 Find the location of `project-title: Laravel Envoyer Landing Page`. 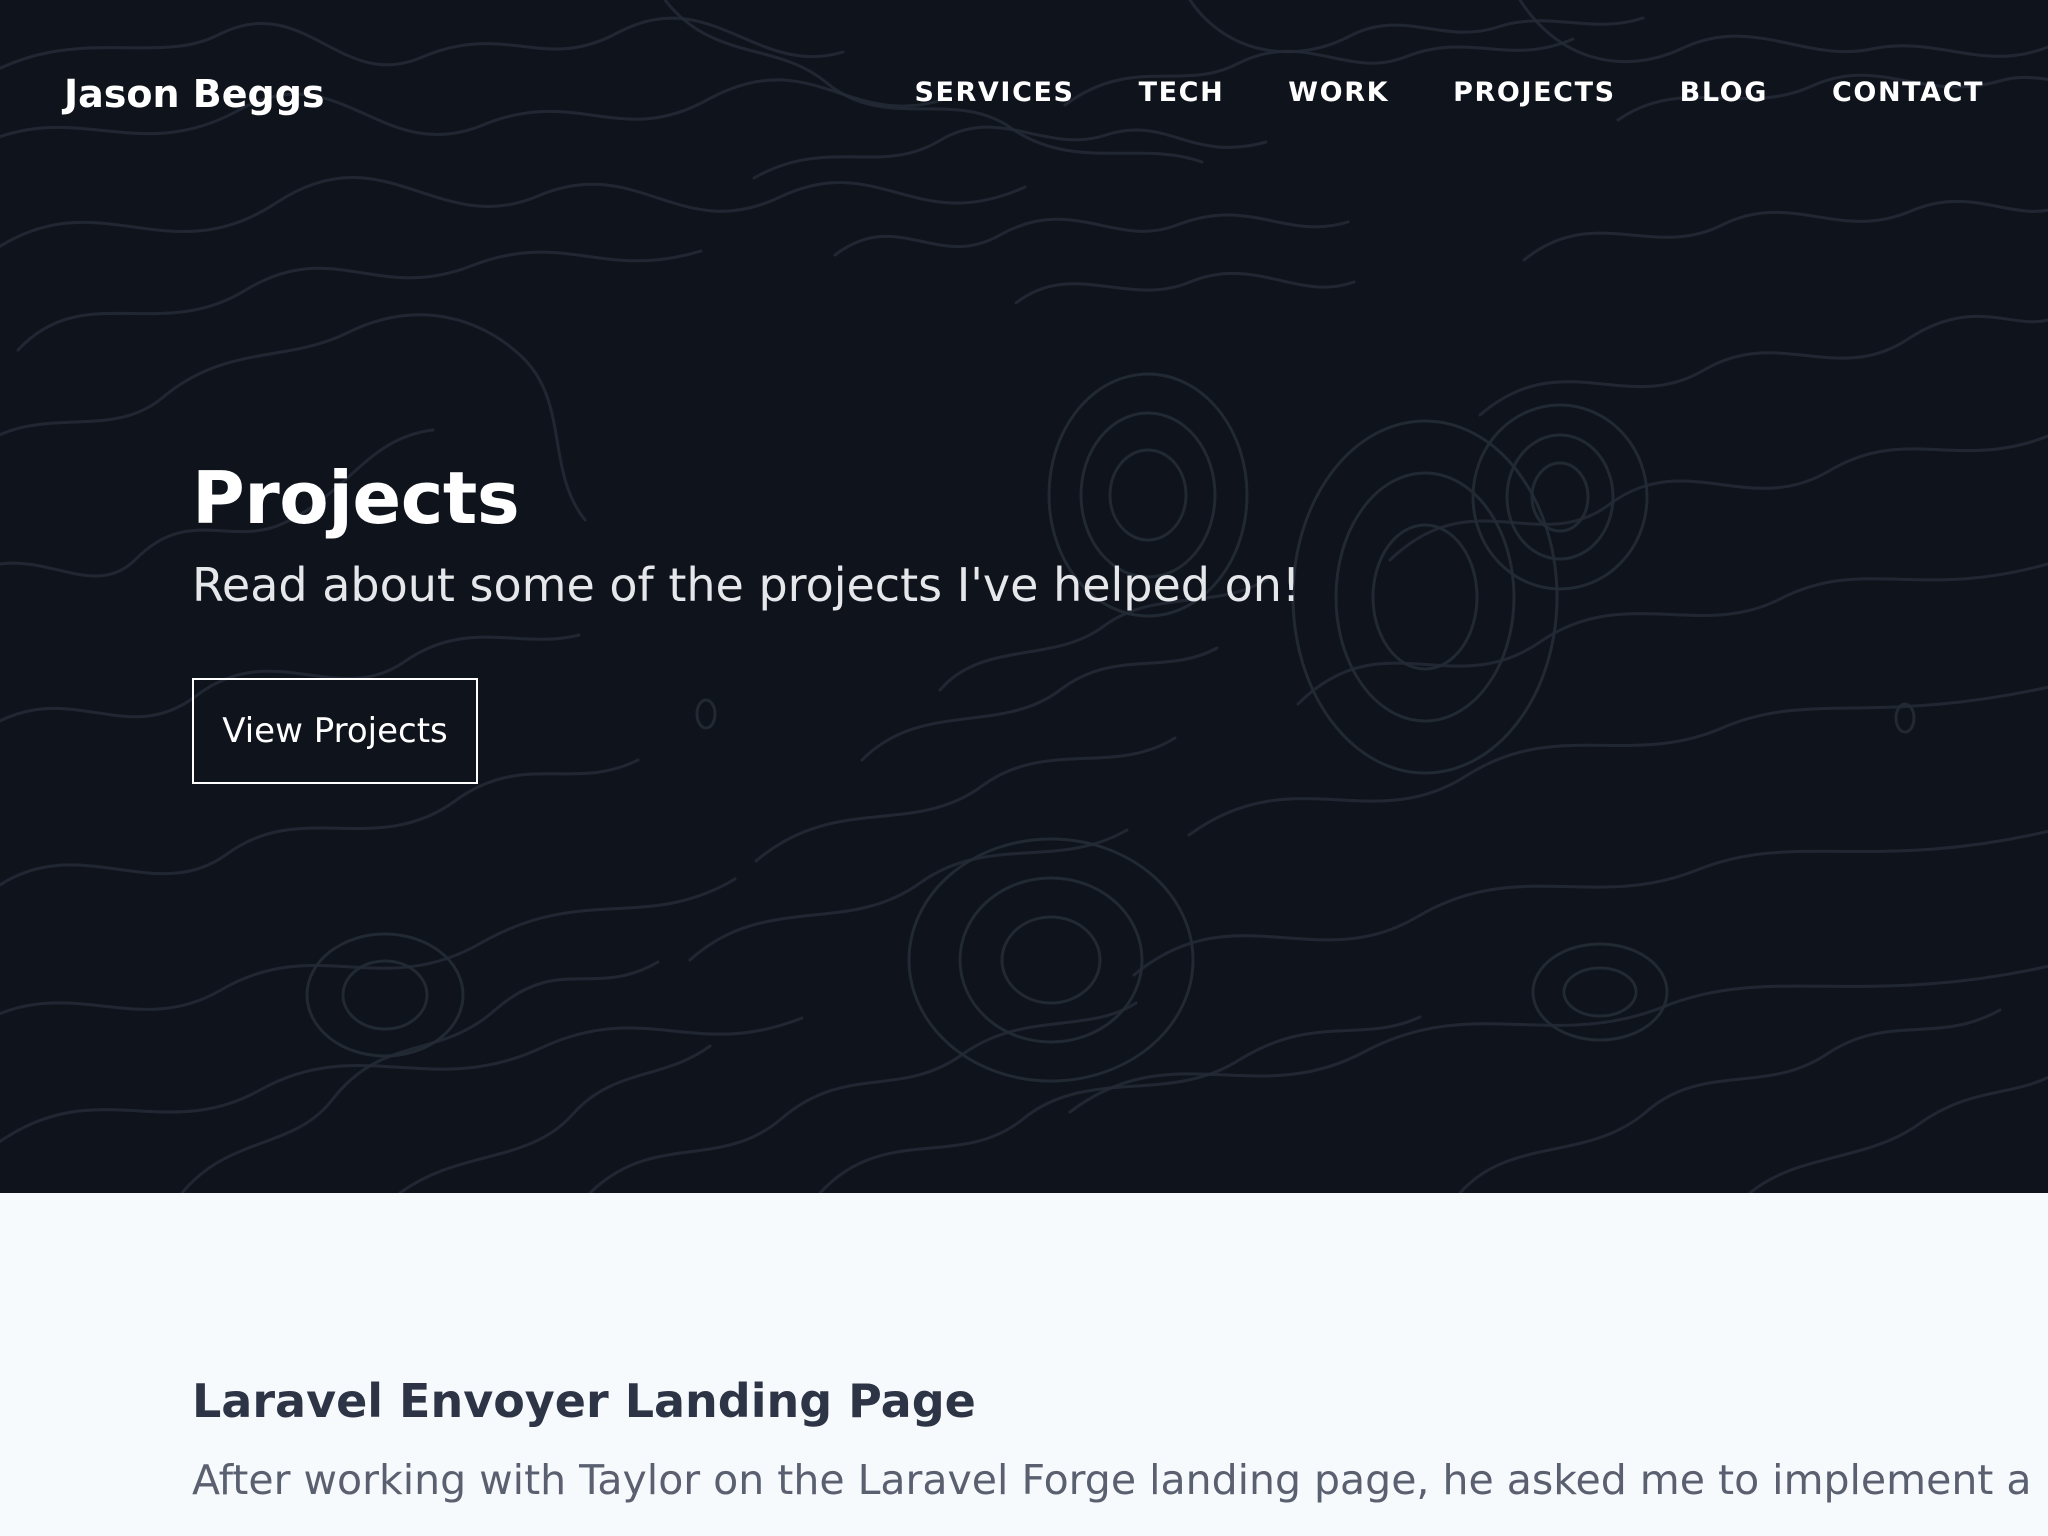

project-title: Laravel Envoyer Landing Page is located at coordinates (584, 1401).